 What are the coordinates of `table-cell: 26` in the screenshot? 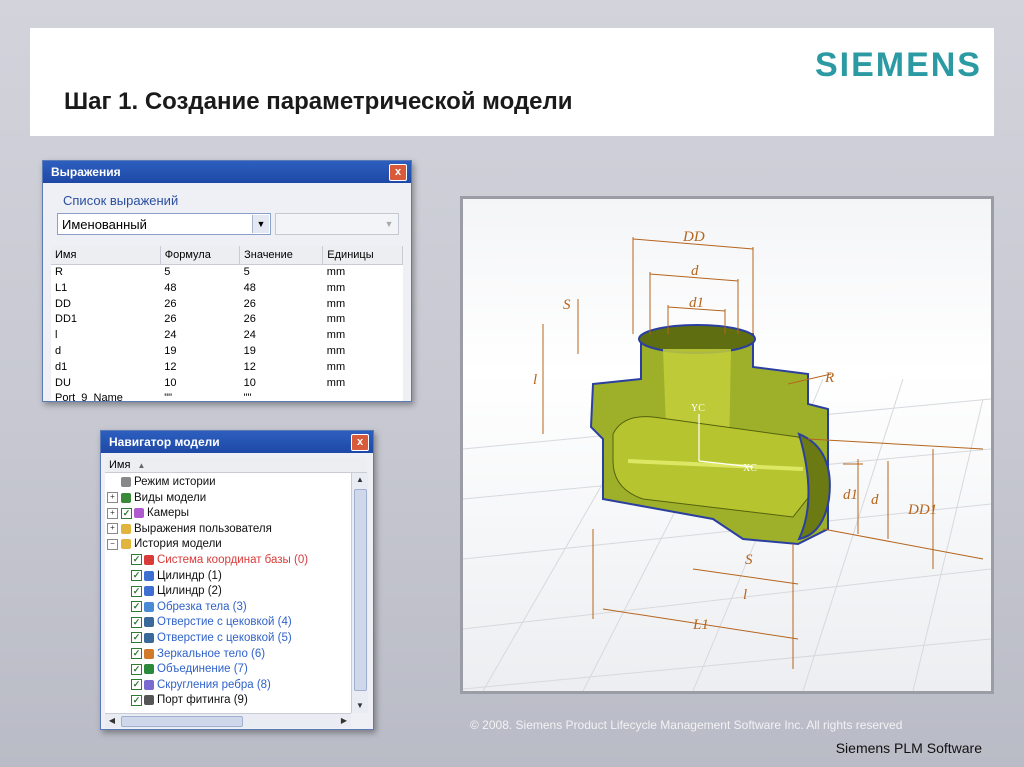 It's located at (170, 319).